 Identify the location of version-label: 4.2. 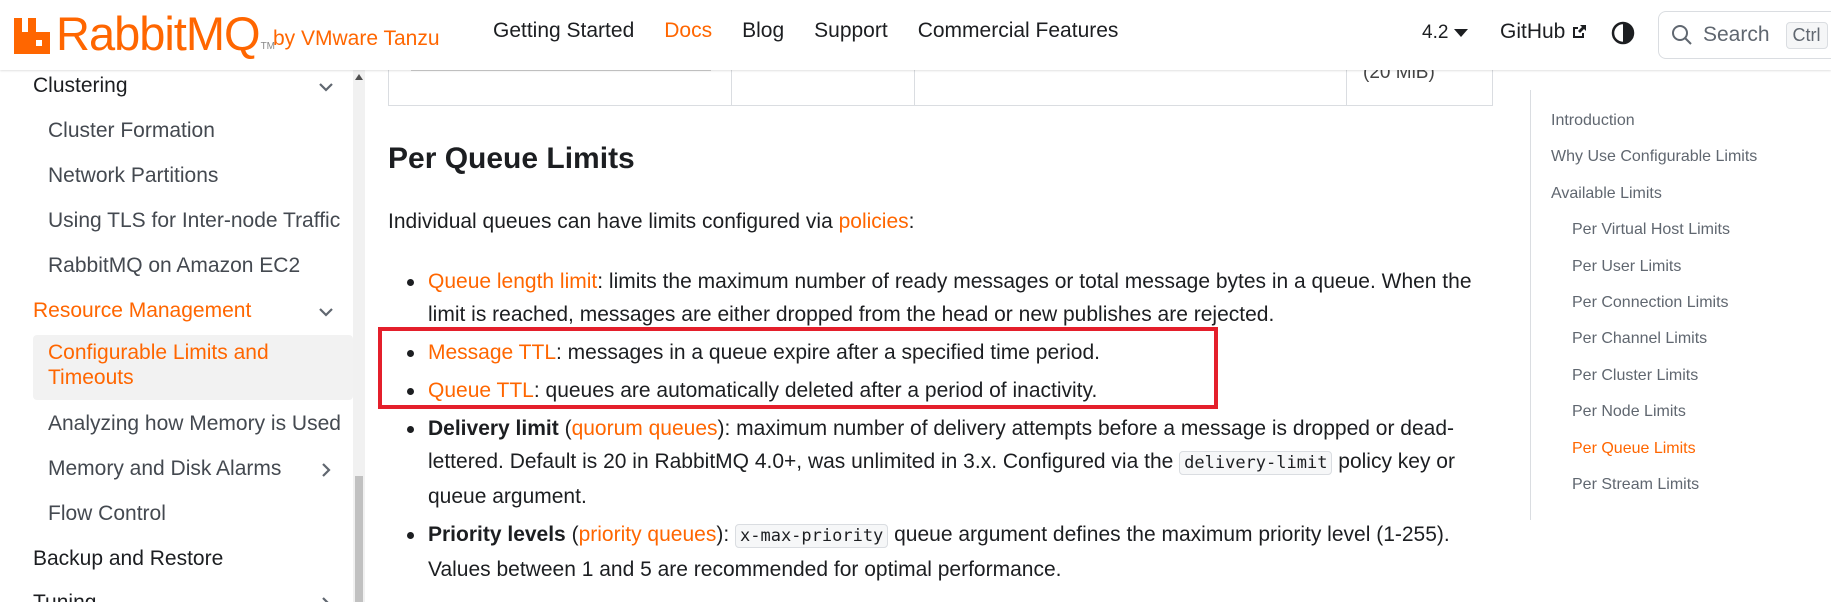
(1435, 32).